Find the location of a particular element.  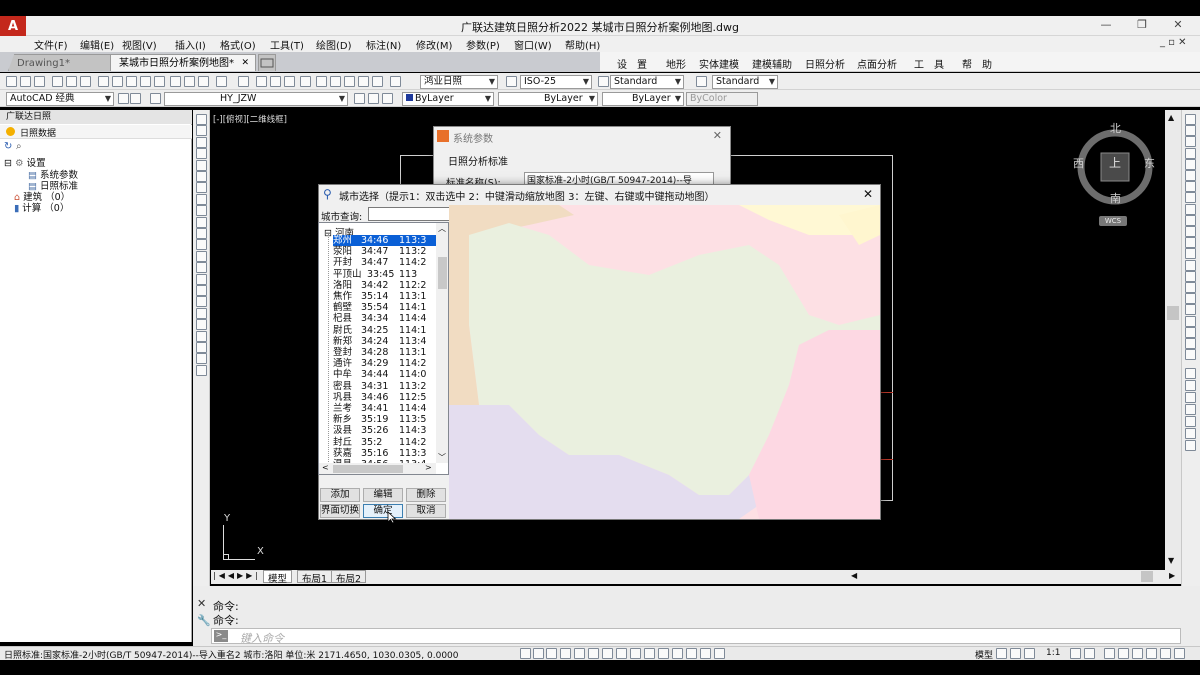

city-list-item: 鹤壁 35:54 114:1 is located at coordinates (384, 307).